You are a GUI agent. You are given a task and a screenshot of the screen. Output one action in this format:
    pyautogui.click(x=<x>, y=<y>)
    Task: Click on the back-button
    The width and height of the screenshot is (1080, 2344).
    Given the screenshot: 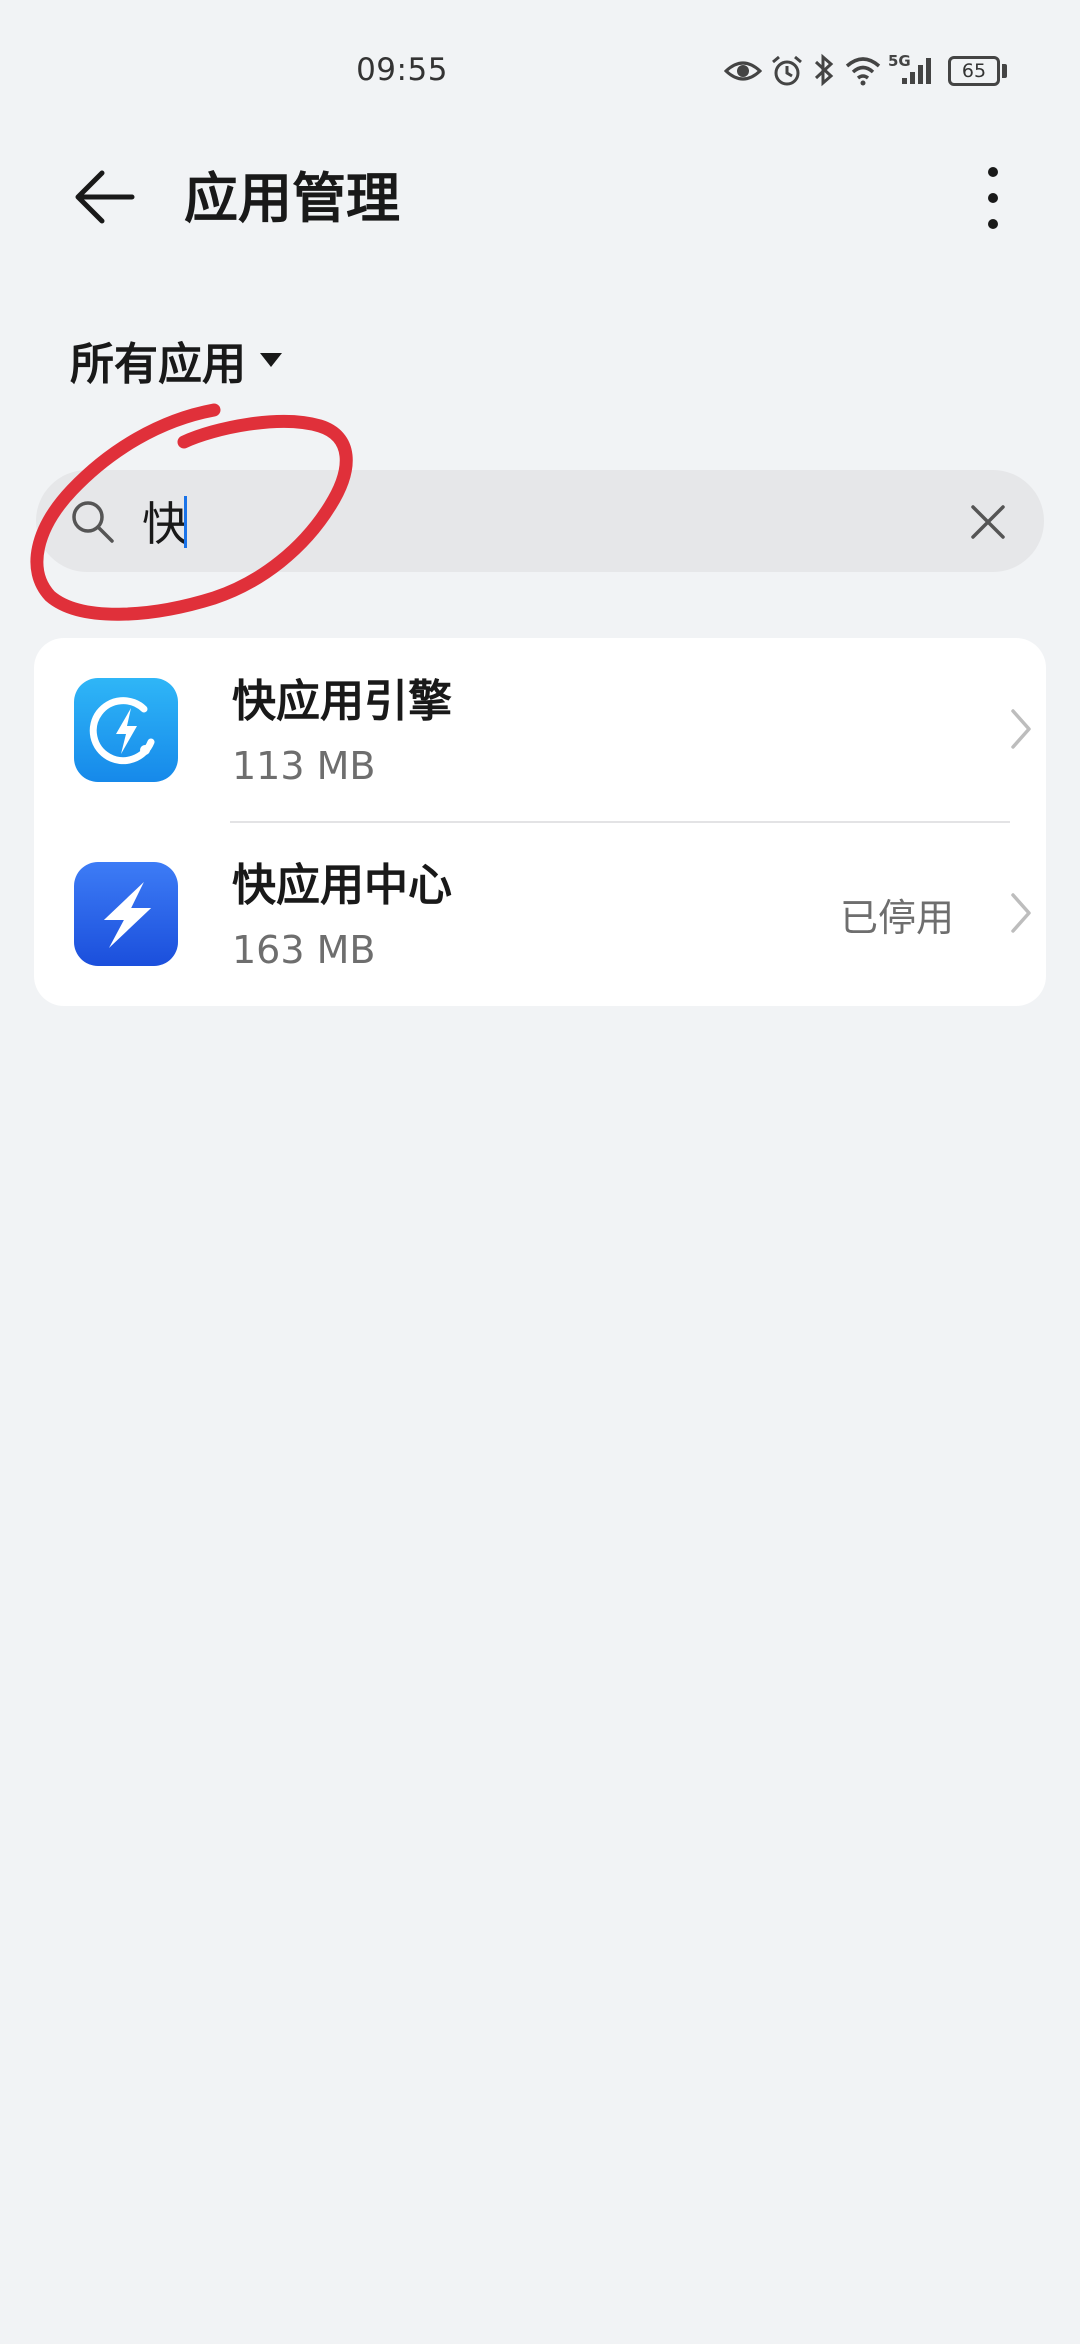 What is the action you would take?
    pyautogui.click(x=104, y=197)
    